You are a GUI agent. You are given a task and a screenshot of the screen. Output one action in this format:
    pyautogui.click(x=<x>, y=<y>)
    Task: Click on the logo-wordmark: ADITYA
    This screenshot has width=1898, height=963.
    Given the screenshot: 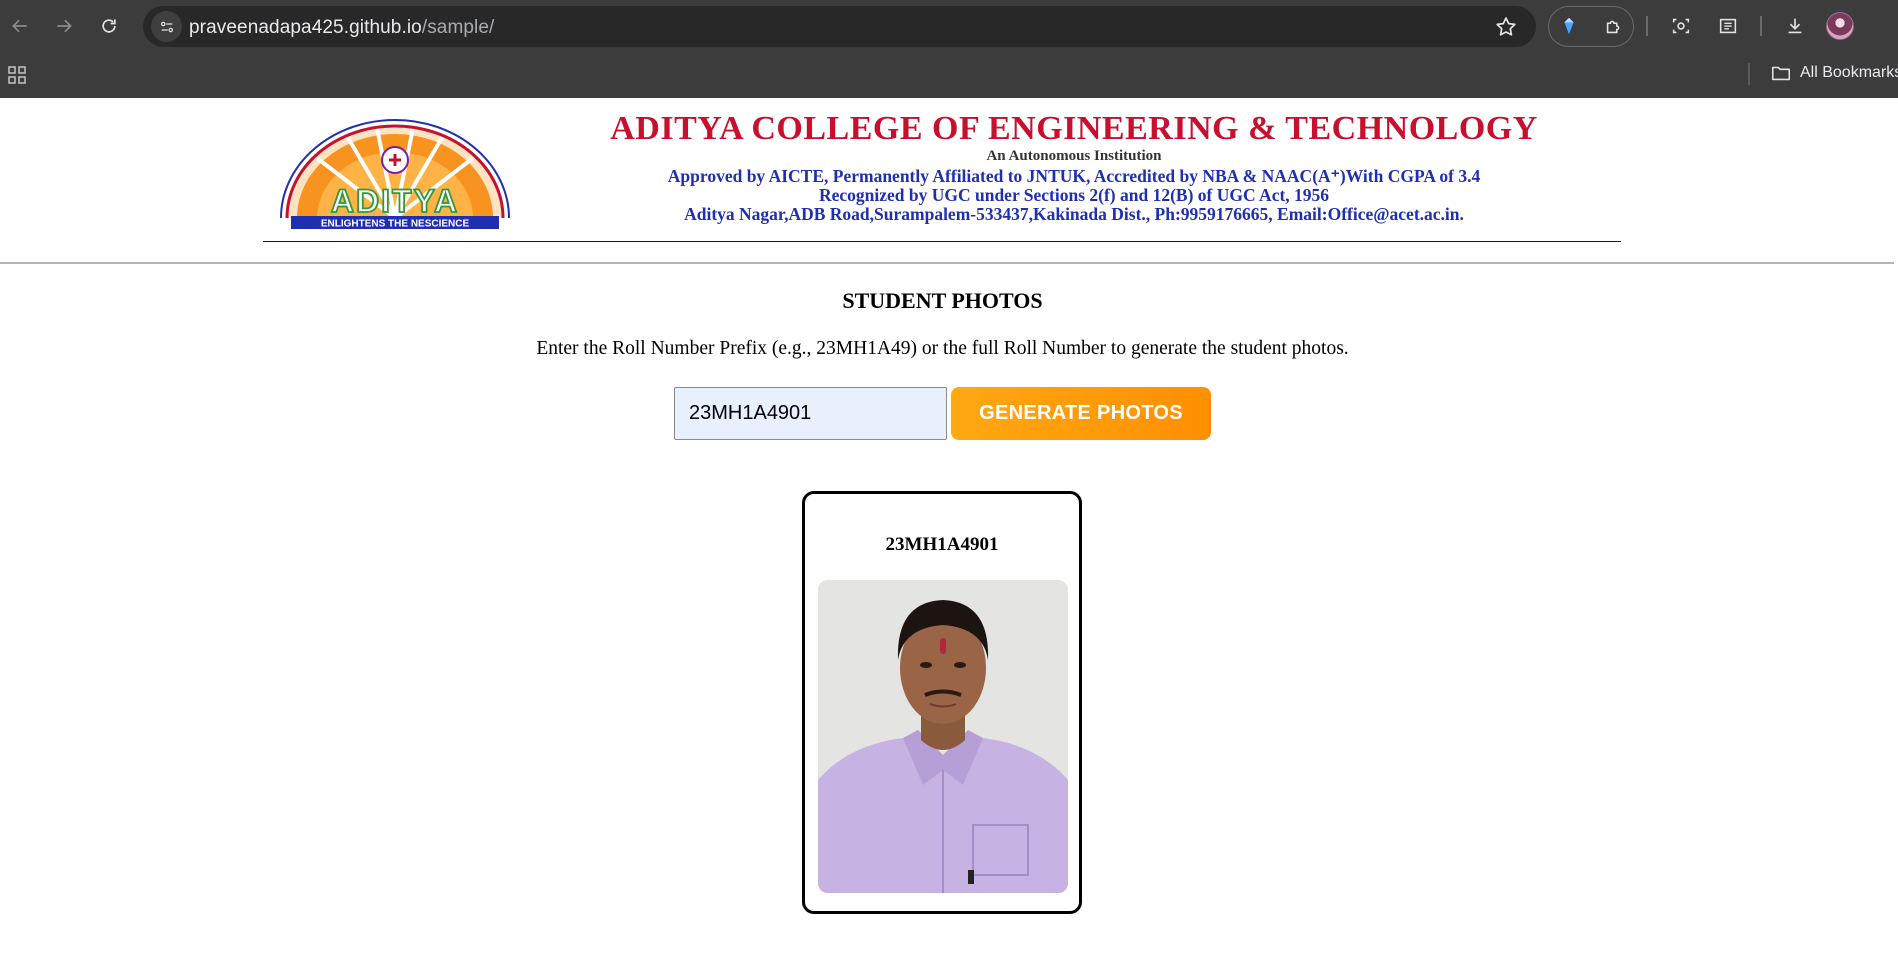 What is the action you would take?
    pyautogui.click(x=395, y=201)
    